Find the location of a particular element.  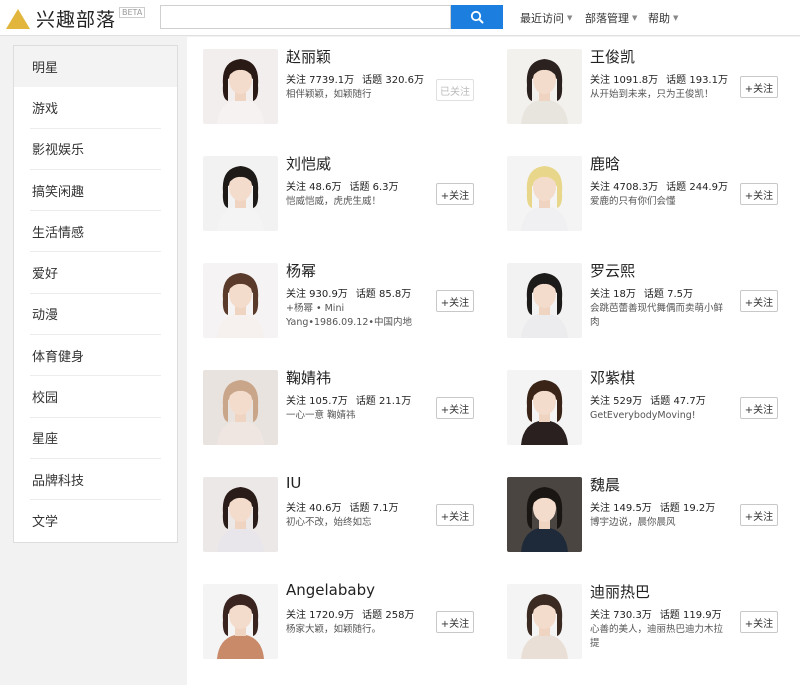

tribe-name: 刘恺威 is located at coordinates (308, 163).